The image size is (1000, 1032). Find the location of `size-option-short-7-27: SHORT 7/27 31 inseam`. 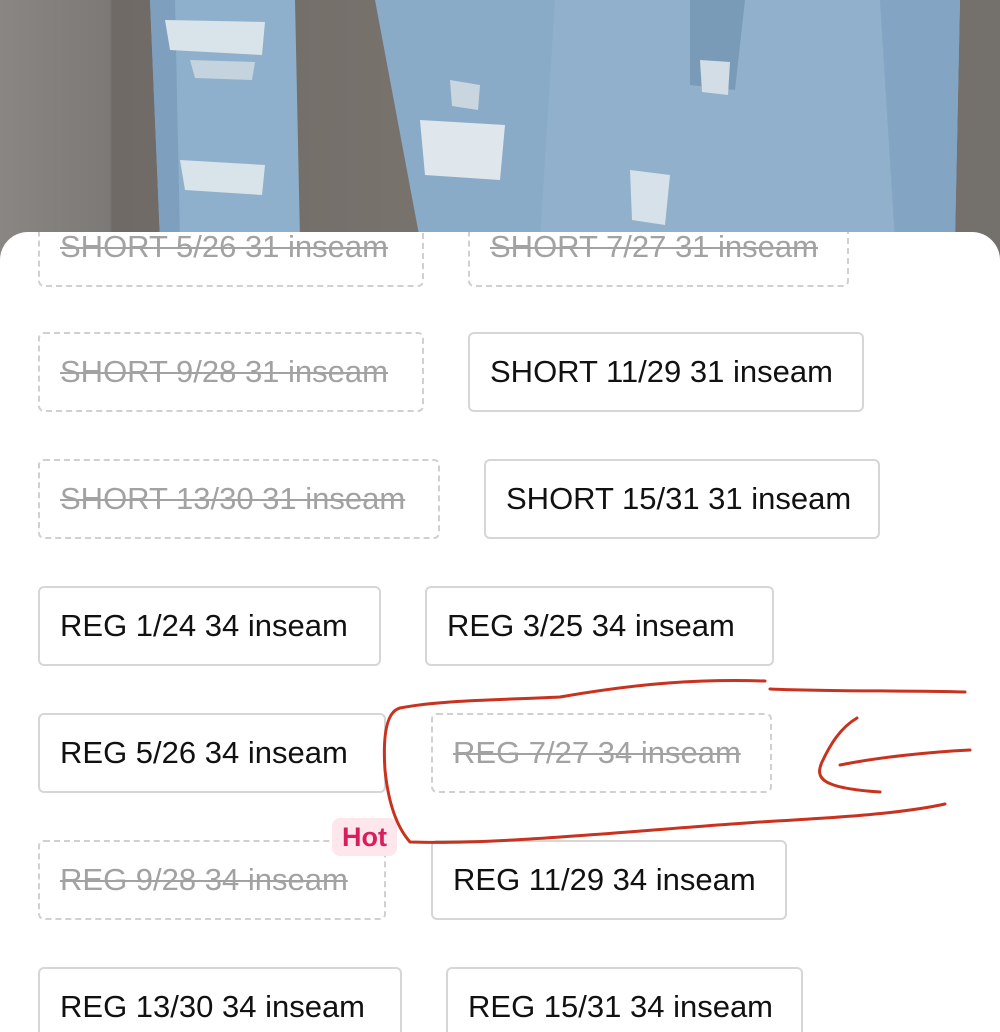

size-option-short-7-27: SHORT 7/27 31 inseam is located at coordinates (658, 259).